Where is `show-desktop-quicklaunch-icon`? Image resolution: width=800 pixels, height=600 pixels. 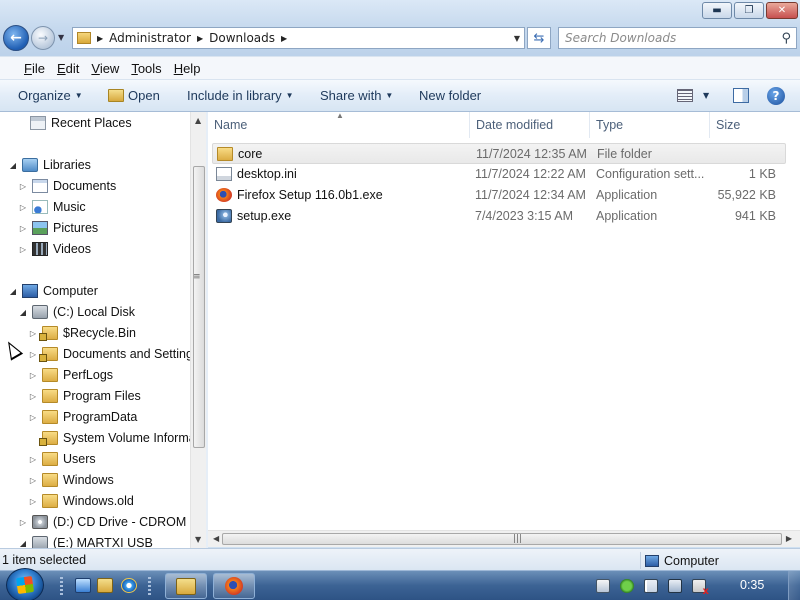 show-desktop-quicklaunch-icon is located at coordinates (83, 585).